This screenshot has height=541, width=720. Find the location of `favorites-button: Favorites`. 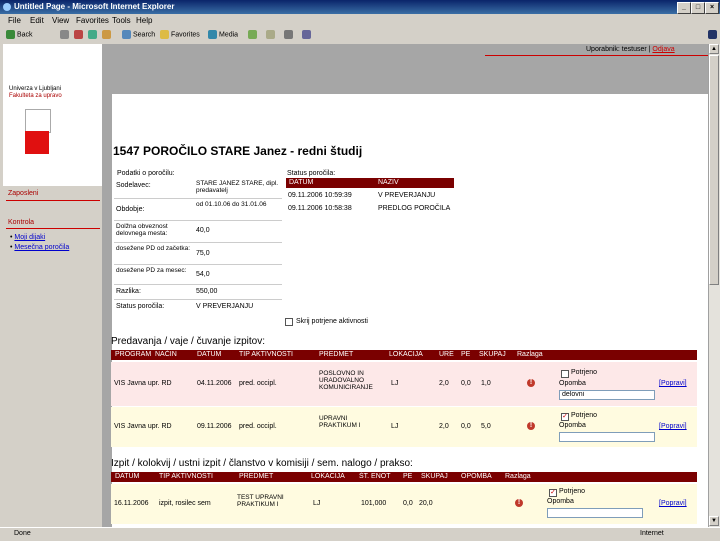

favorites-button: Favorites is located at coordinates (180, 34).